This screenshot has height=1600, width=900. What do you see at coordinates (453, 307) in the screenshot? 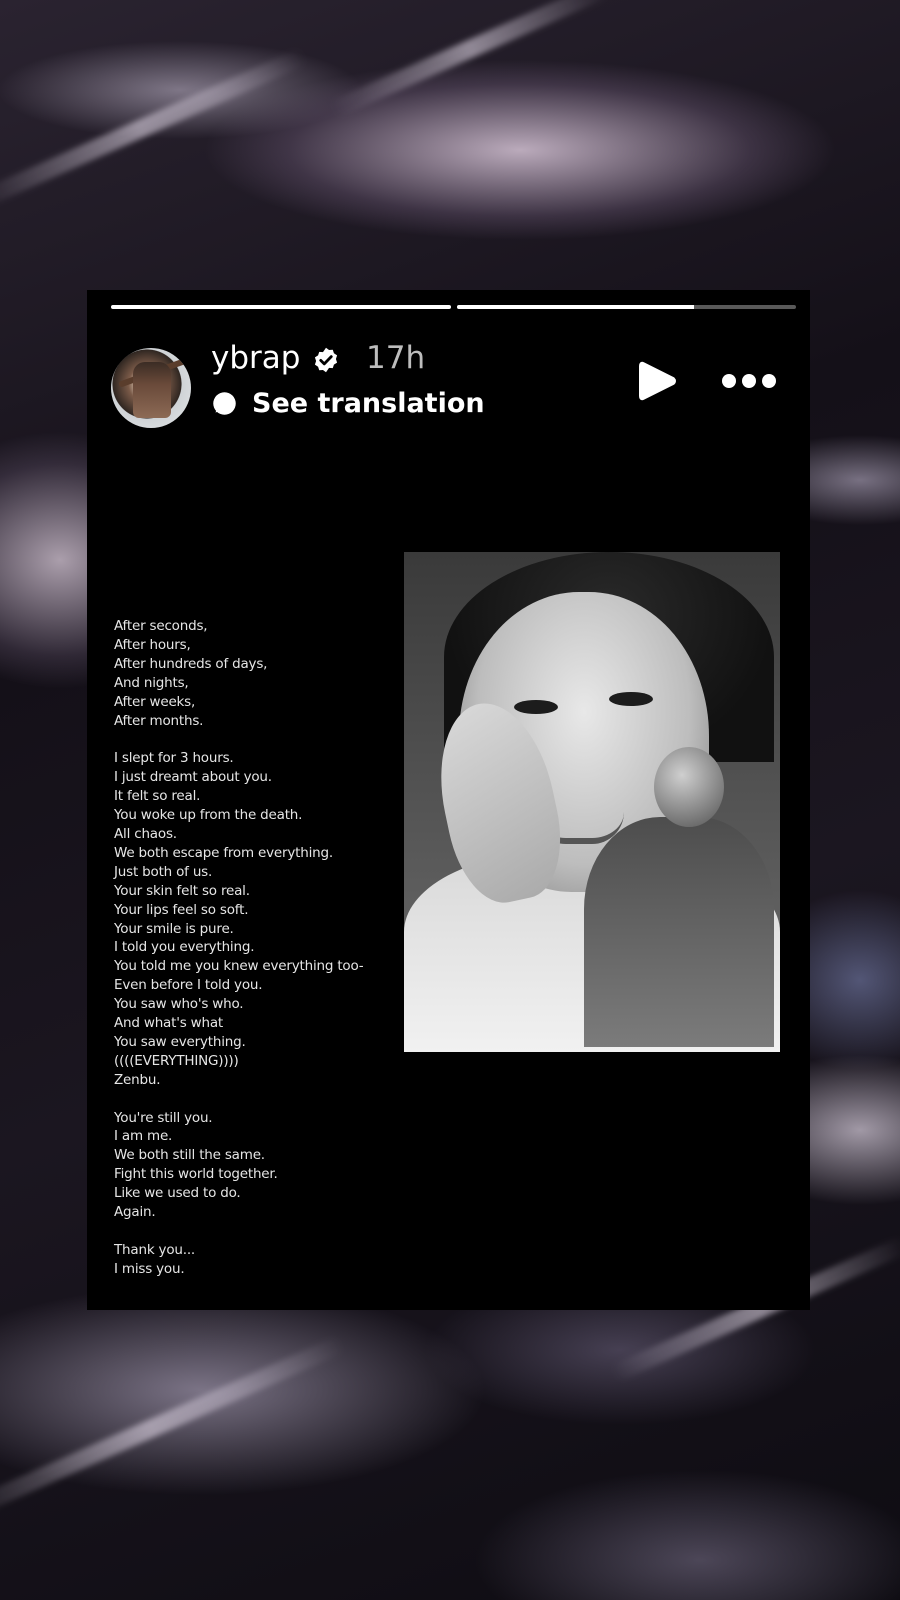
I see `story-progress` at bounding box center [453, 307].